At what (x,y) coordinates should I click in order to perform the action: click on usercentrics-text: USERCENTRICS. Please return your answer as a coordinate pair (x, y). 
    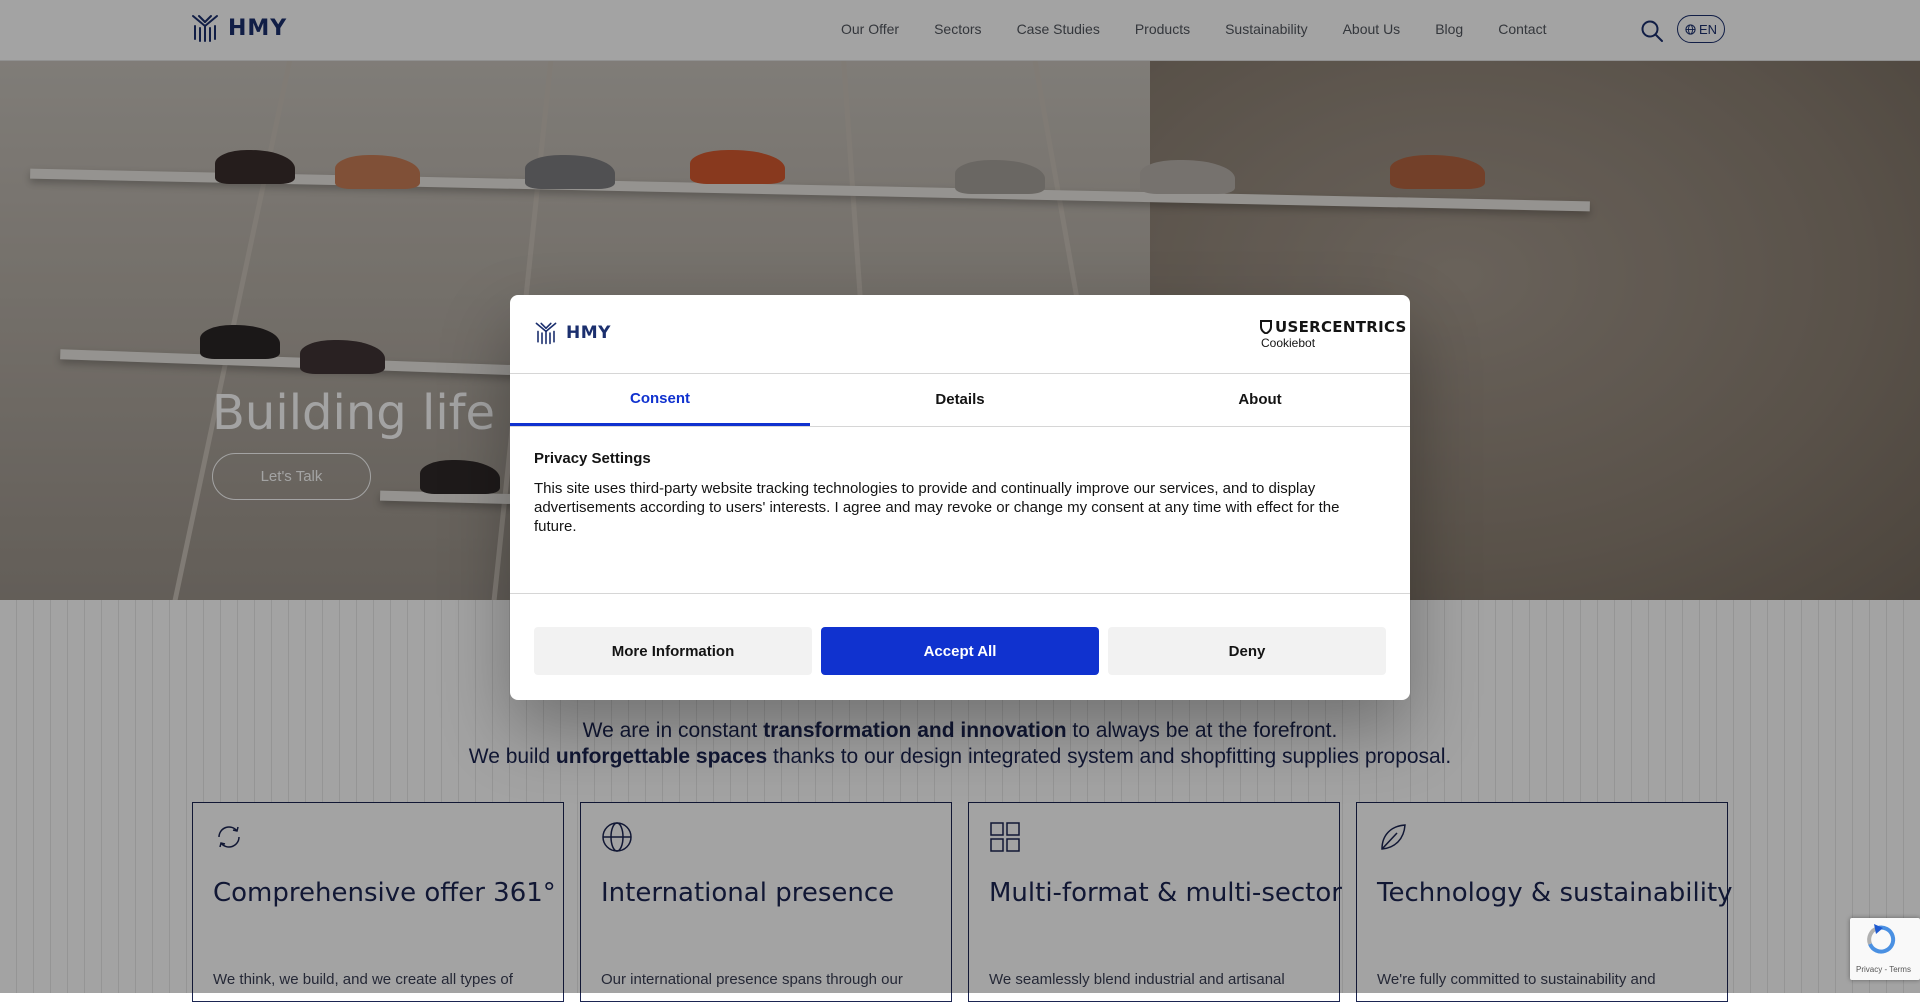
    Looking at the image, I should click on (1341, 327).